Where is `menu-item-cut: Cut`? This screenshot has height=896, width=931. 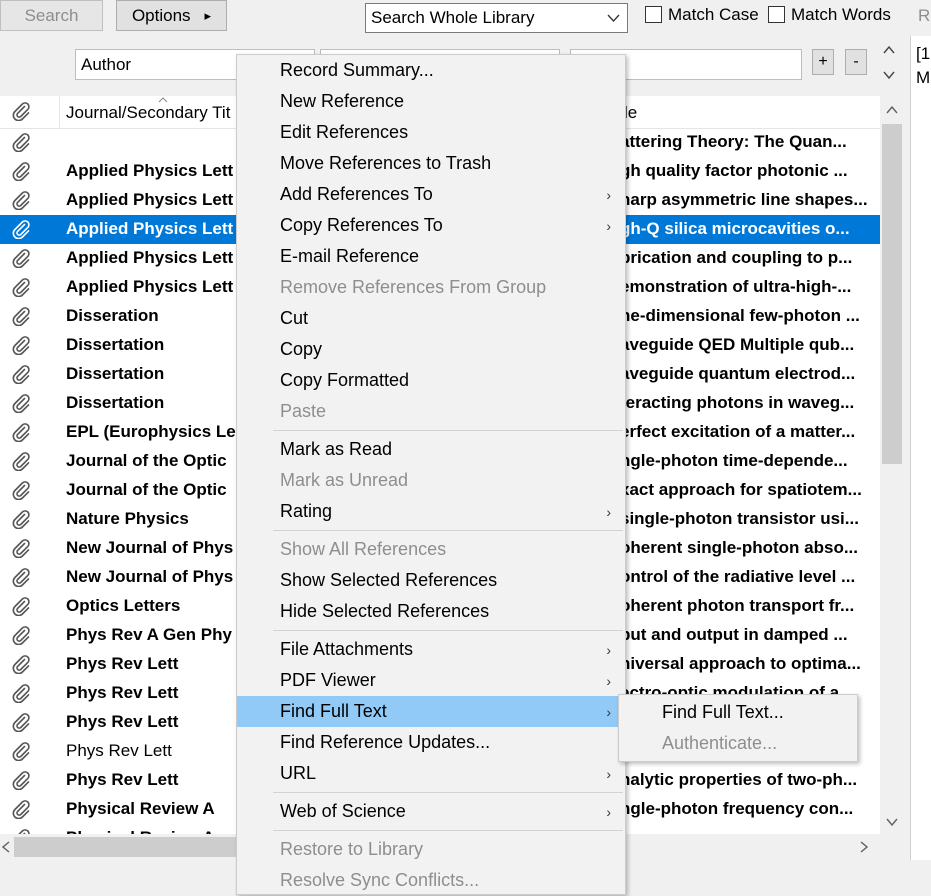 menu-item-cut: Cut is located at coordinates (430, 318).